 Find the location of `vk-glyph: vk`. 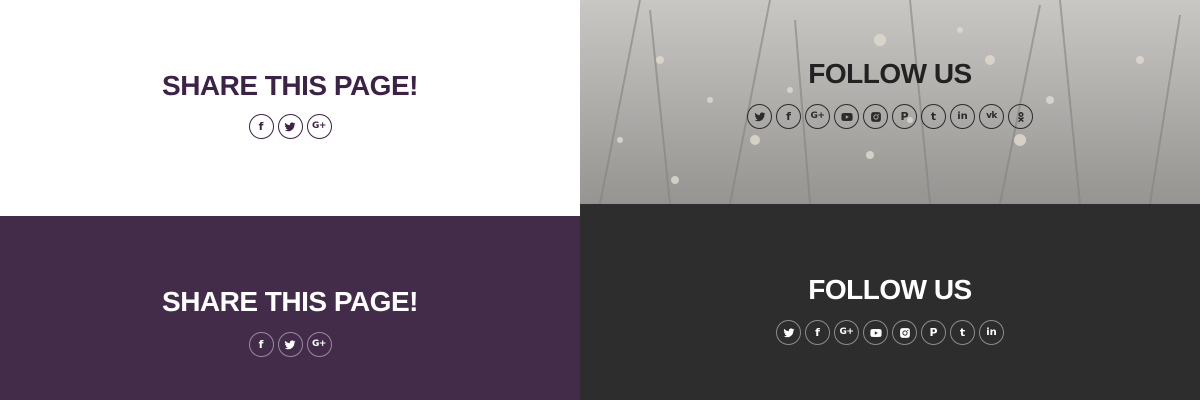

vk-glyph: vk is located at coordinates (991, 116).